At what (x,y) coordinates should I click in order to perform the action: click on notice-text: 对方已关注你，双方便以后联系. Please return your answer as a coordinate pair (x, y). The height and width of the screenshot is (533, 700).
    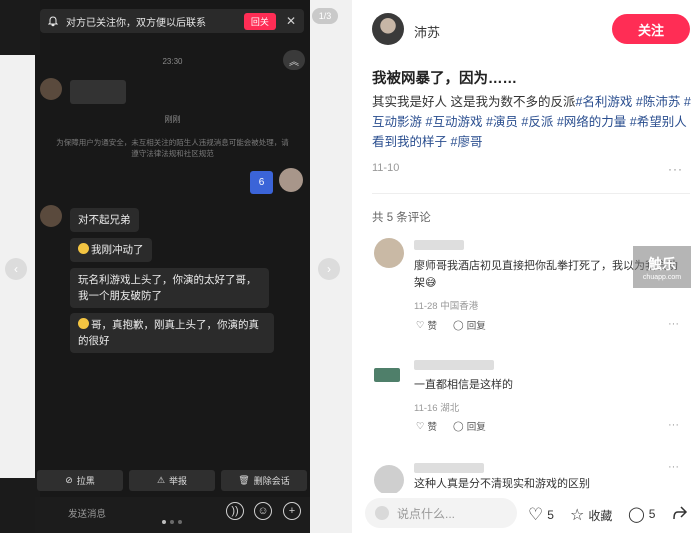
    Looking at the image, I should click on (136, 23).